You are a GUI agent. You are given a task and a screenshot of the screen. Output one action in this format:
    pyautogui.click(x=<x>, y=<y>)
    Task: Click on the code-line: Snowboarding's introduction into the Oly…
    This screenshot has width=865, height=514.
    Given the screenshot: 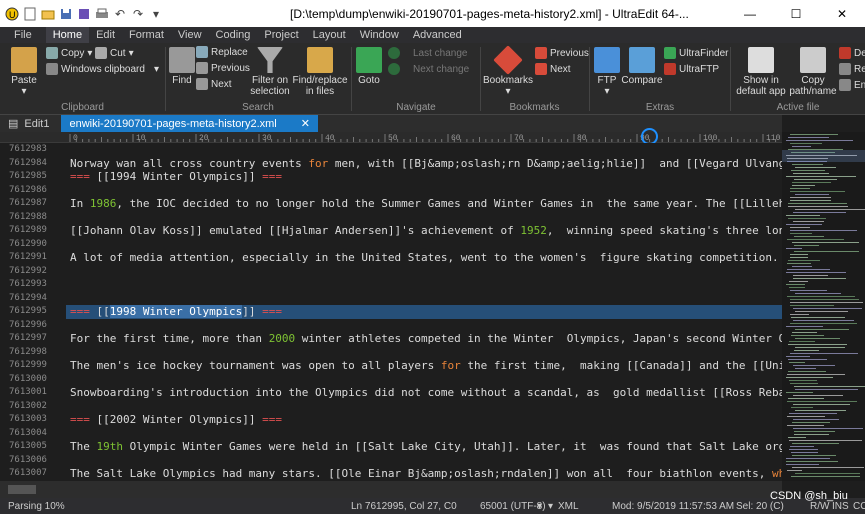 What is the action you would take?
    pyautogui.click(x=424, y=393)
    